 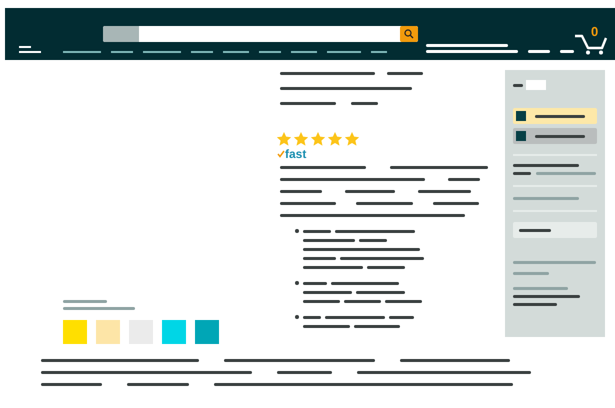 I want to click on search-icon, so click(x=409, y=34).